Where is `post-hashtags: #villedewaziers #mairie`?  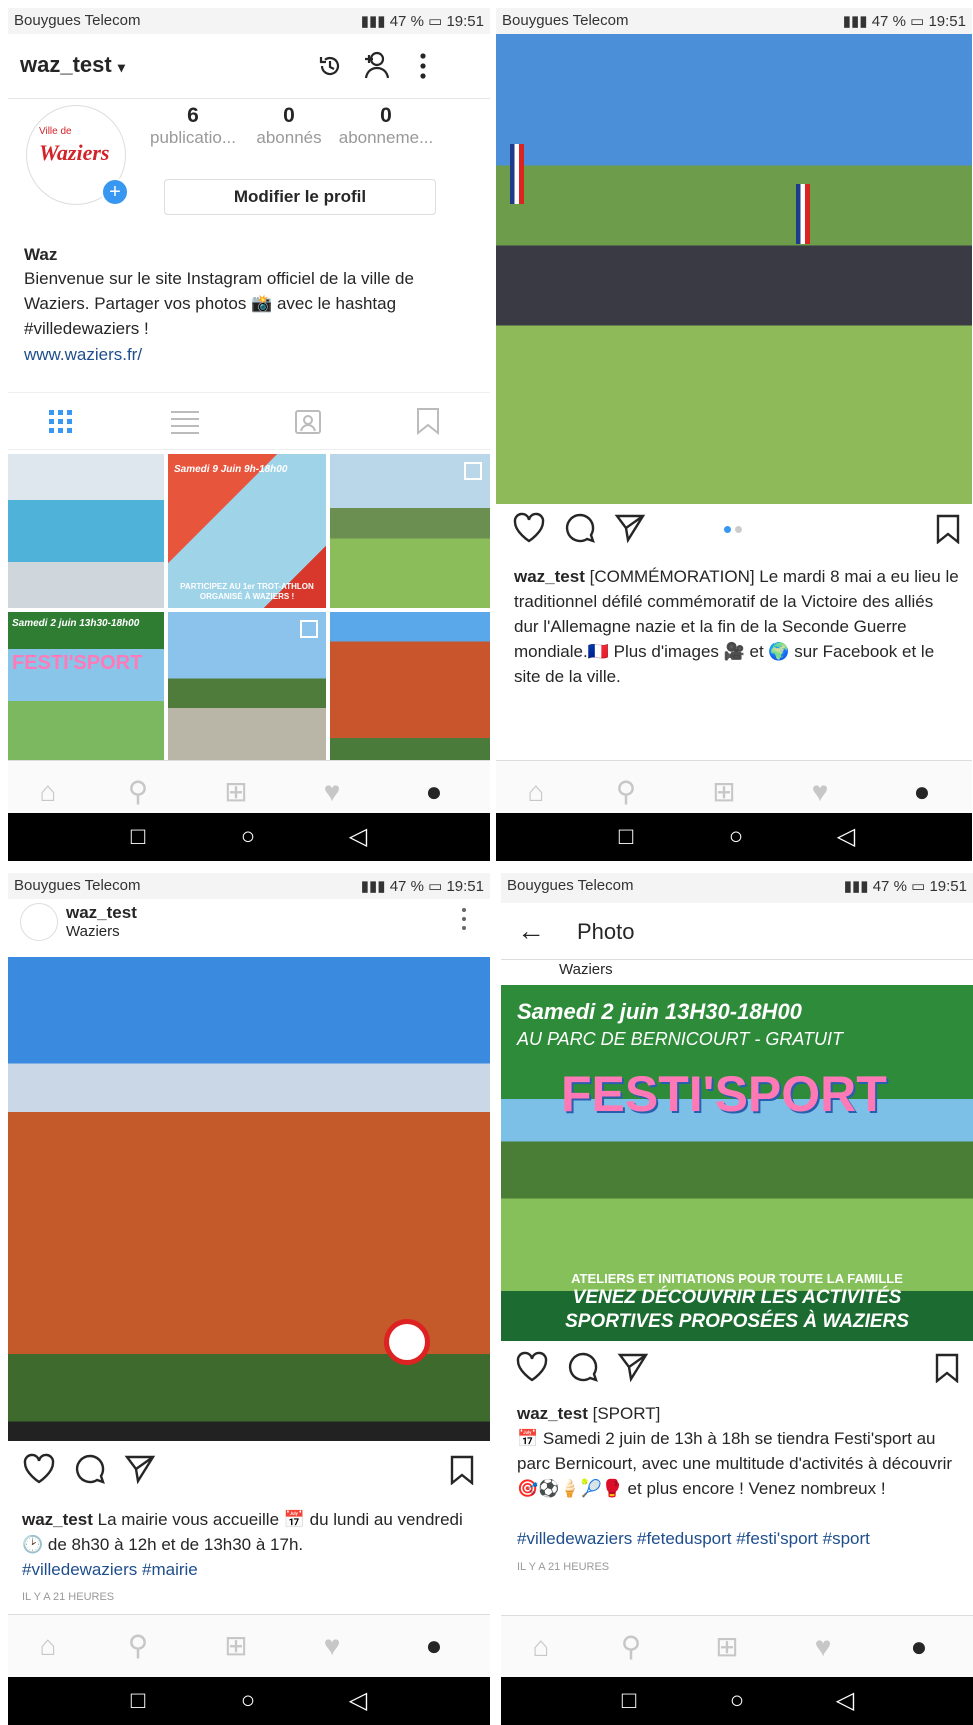 post-hashtags: #villedewaziers #mairie is located at coordinates (110, 1569).